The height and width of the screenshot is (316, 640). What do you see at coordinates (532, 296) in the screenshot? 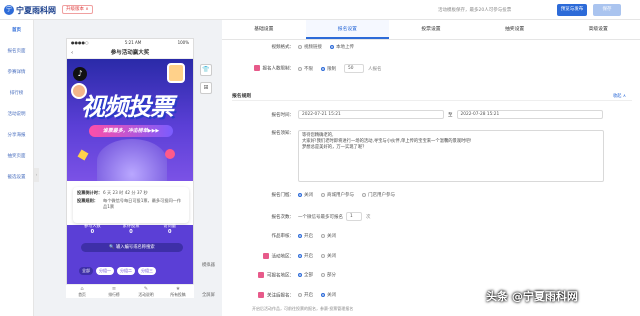
I see `watermark: 头条 @宁夏雨科网` at bounding box center [532, 296].